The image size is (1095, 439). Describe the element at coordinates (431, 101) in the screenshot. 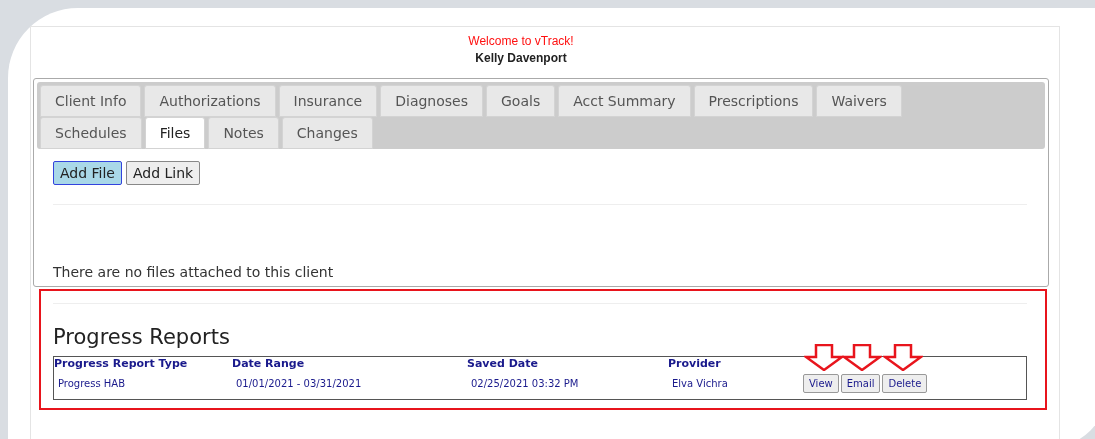

I see `tab: Diagnoses` at that location.